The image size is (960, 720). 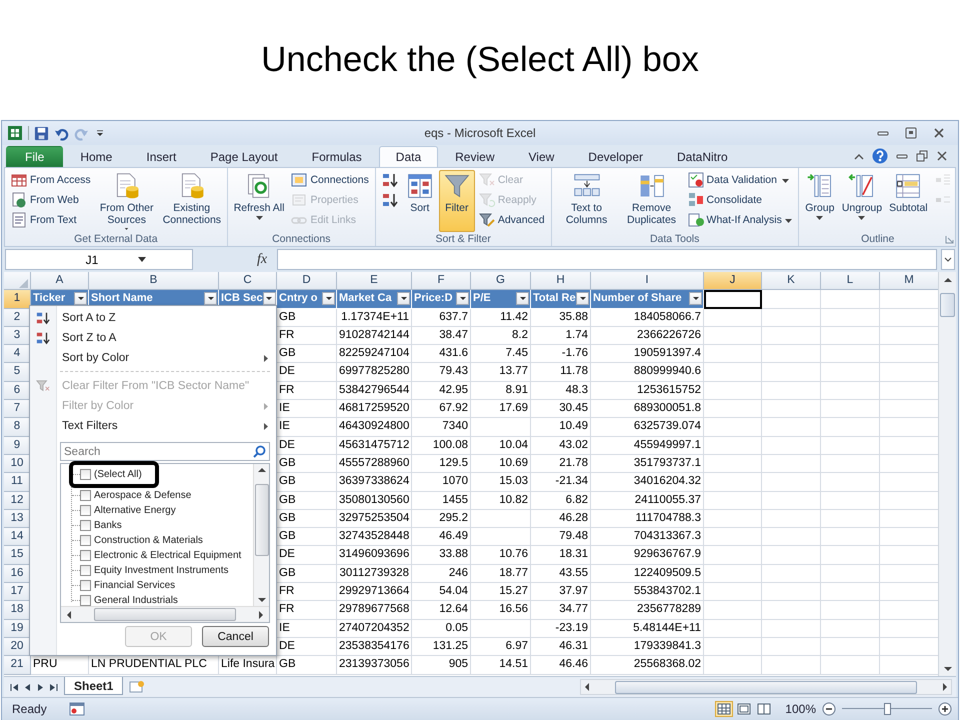 What do you see at coordinates (739, 180) in the screenshot?
I see `ribbon-button: Data Validation` at bounding box center [739, 180].